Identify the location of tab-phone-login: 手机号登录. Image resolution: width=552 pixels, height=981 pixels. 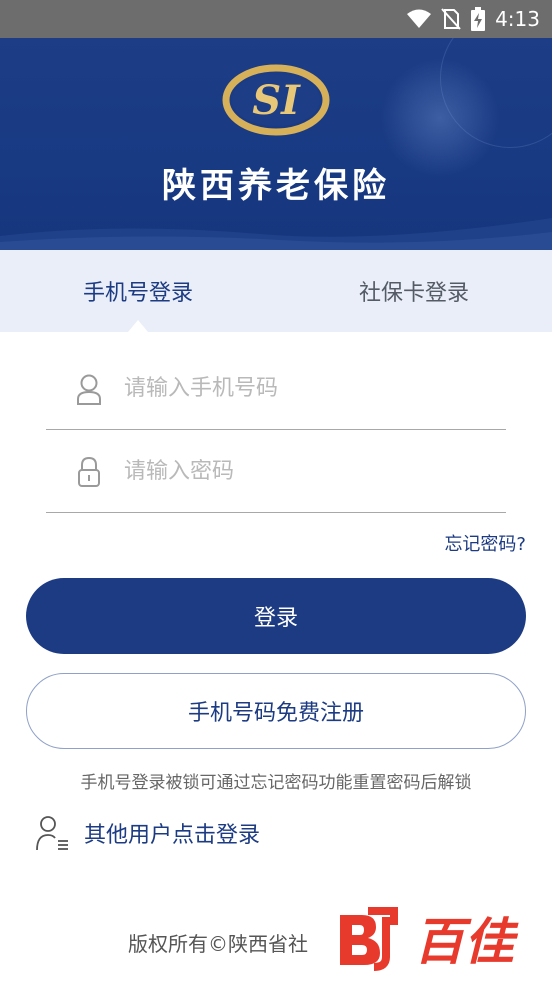
(138, 291).